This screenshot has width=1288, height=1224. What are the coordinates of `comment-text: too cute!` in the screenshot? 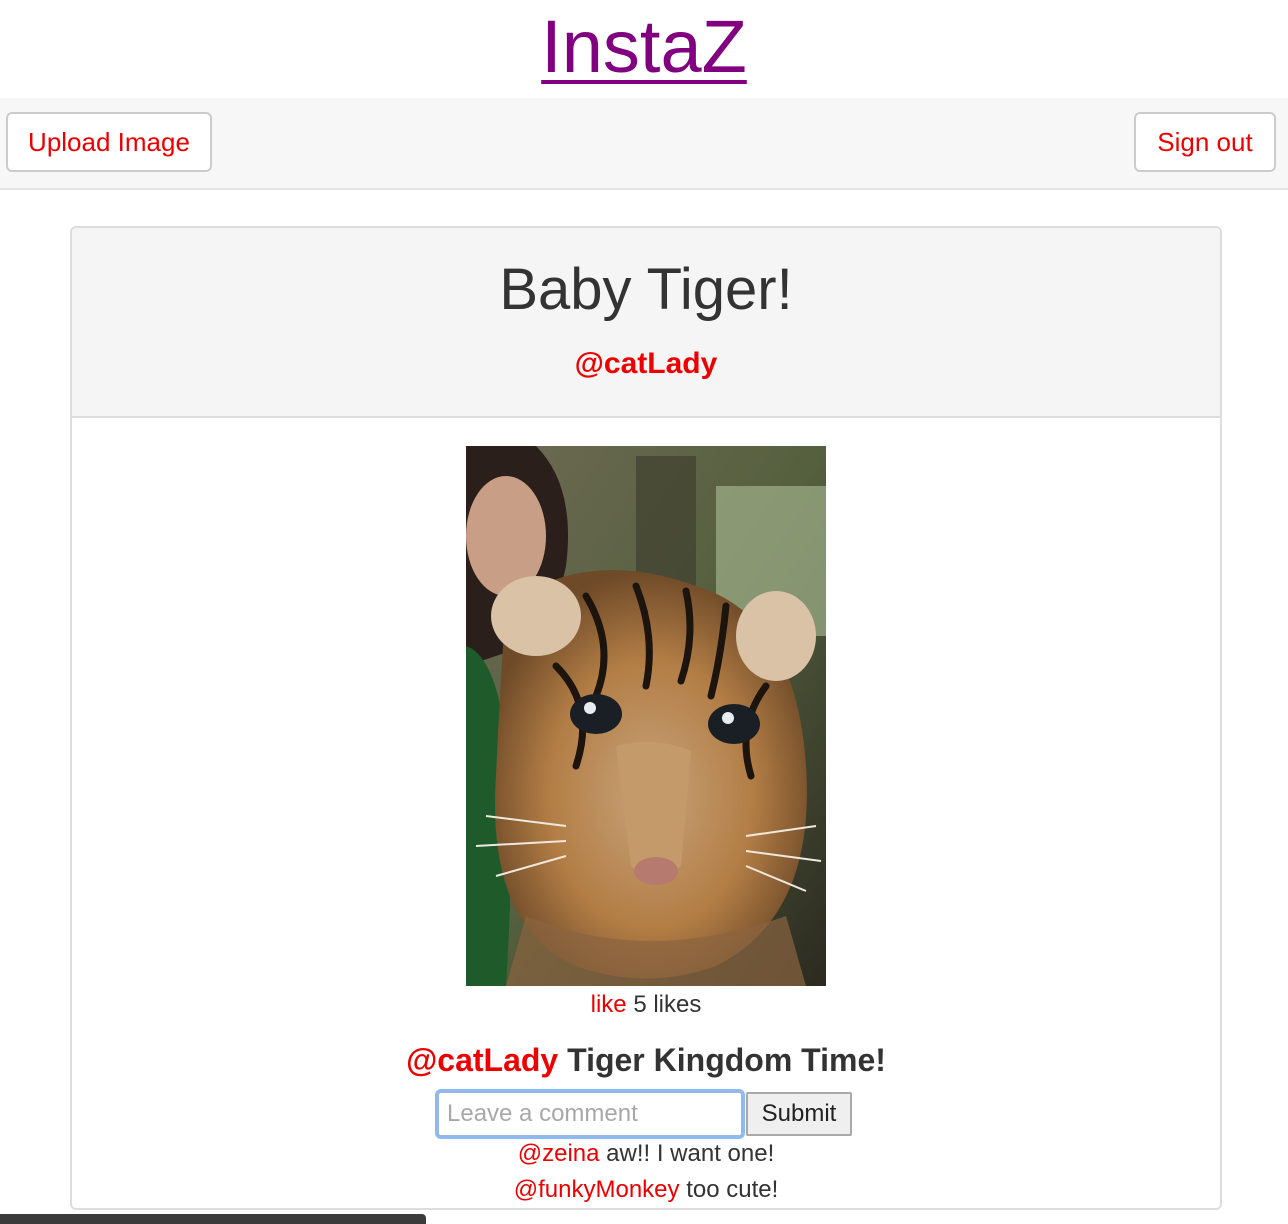 It's located at (732, 1189).